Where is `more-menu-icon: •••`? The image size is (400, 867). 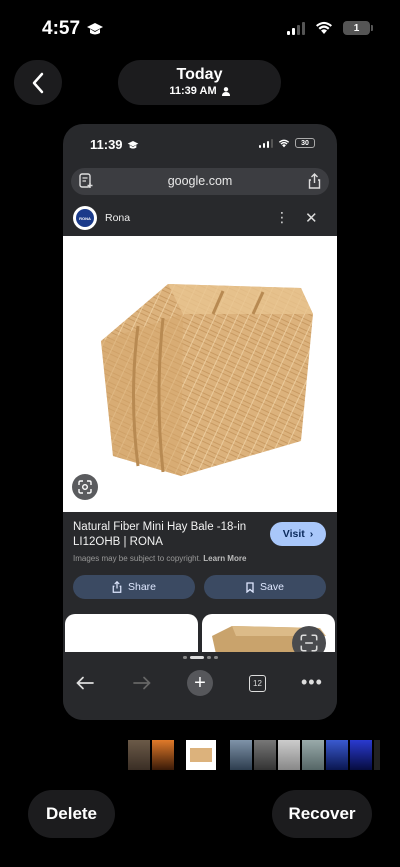 more-menu-icon: ••• is located at coordinates (312, 682).